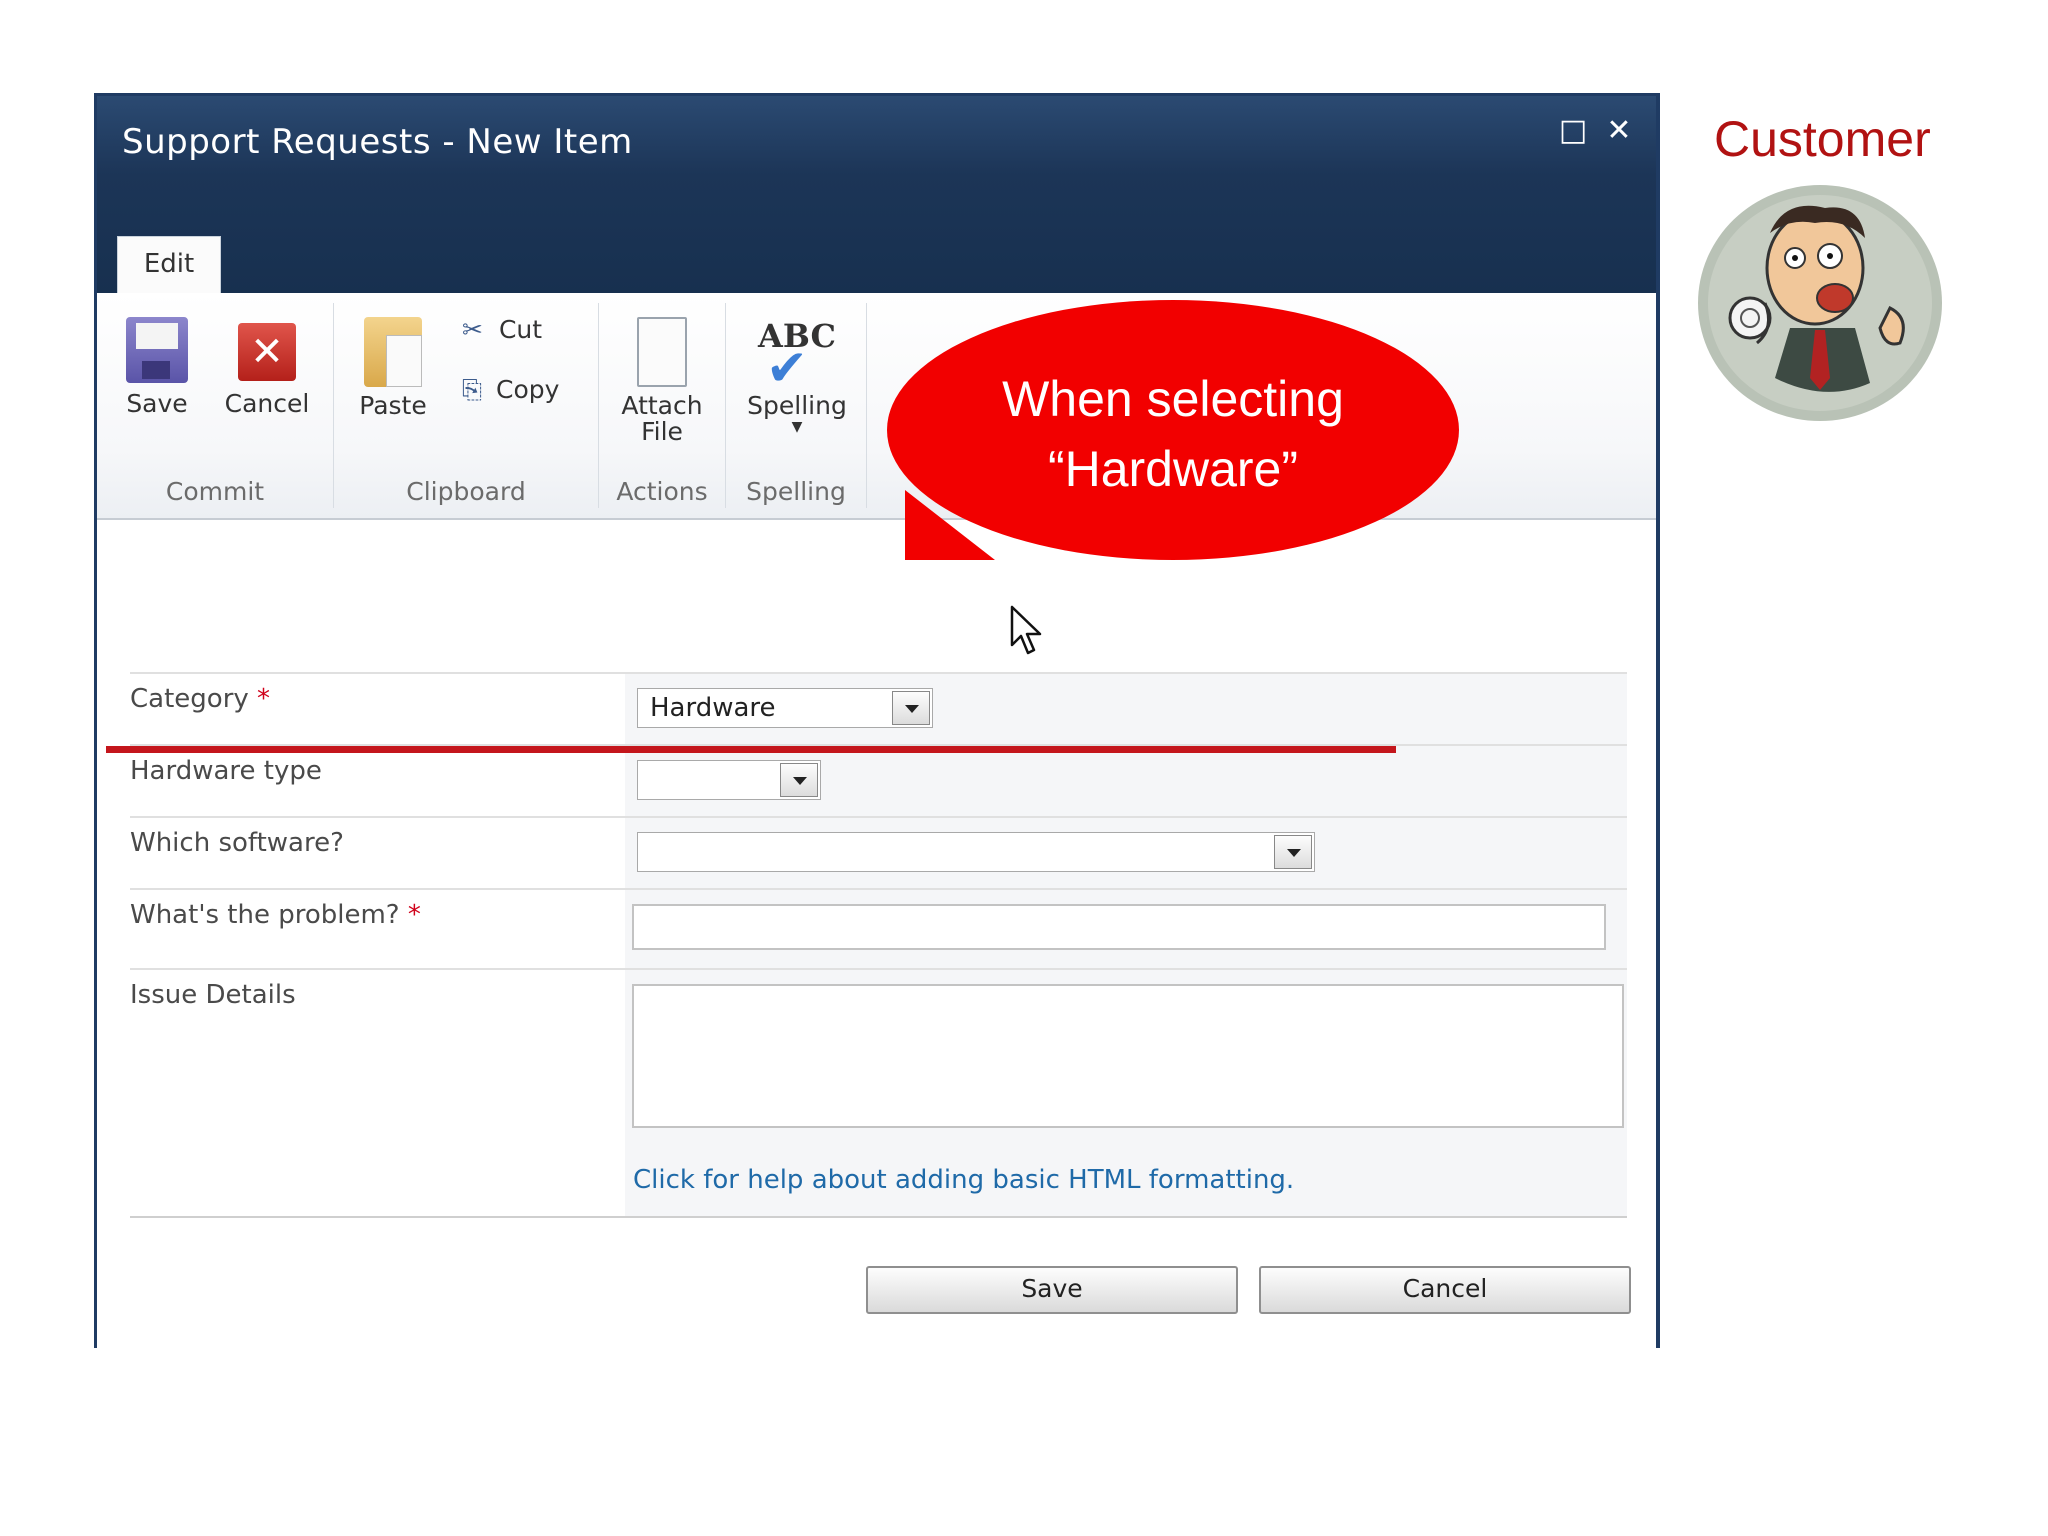  Describe the element at coordinates (1445, 1290) in the screenshot. I see `cancel-button: Cancel` at that location.